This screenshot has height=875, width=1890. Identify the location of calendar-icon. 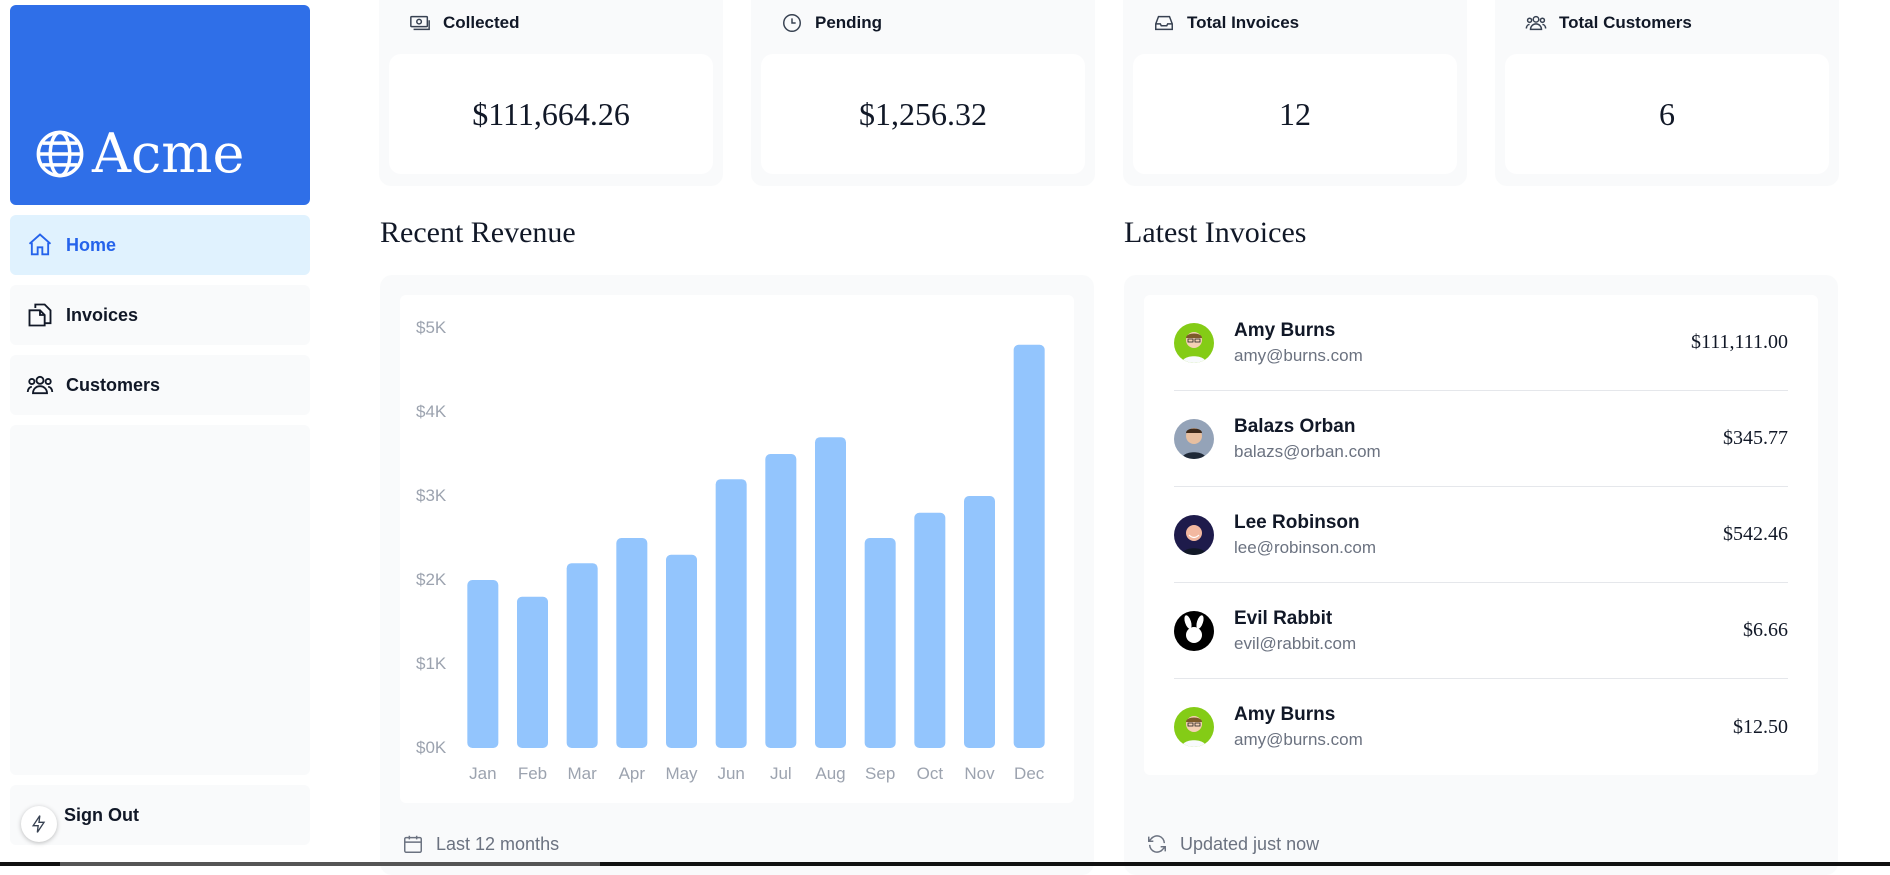
(413, 844).